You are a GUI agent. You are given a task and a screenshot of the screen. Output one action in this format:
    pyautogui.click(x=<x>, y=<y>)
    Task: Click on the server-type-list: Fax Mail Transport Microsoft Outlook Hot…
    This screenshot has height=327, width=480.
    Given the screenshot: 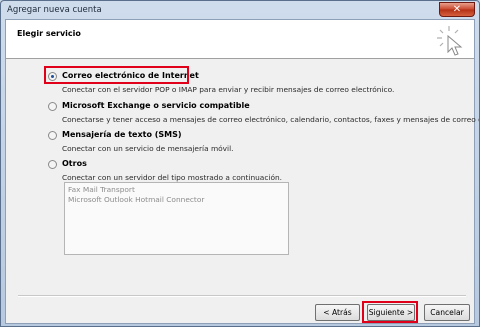 What is the action you would take?
    pyautogui.click(x=176, y=218)
    